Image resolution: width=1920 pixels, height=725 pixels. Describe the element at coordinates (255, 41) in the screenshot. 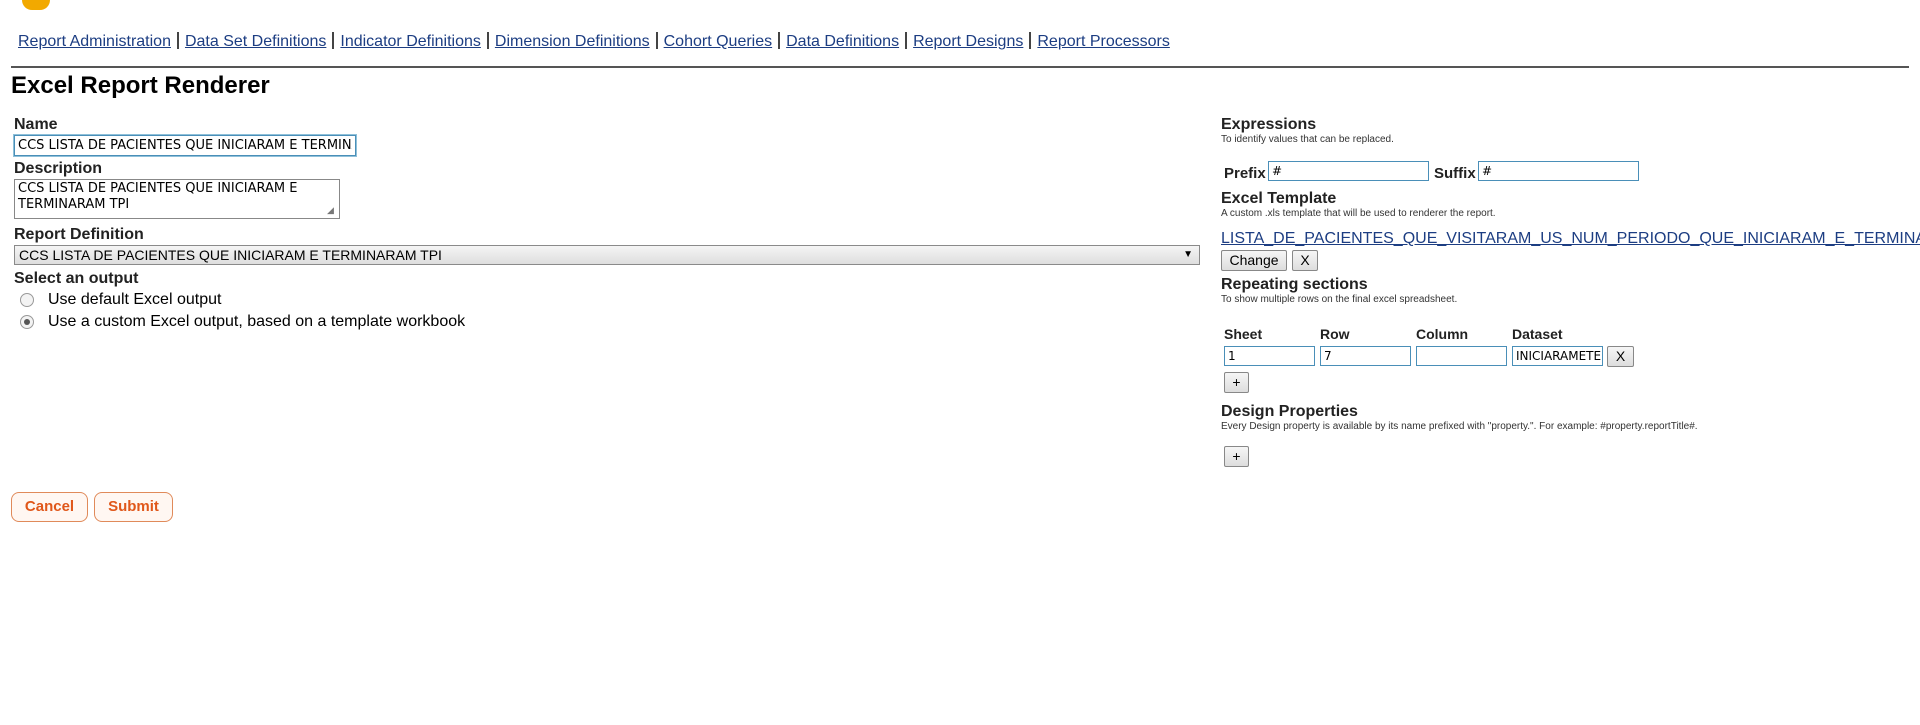

I see `nav-data-set-definitions: Data Set Definitions` at that location.